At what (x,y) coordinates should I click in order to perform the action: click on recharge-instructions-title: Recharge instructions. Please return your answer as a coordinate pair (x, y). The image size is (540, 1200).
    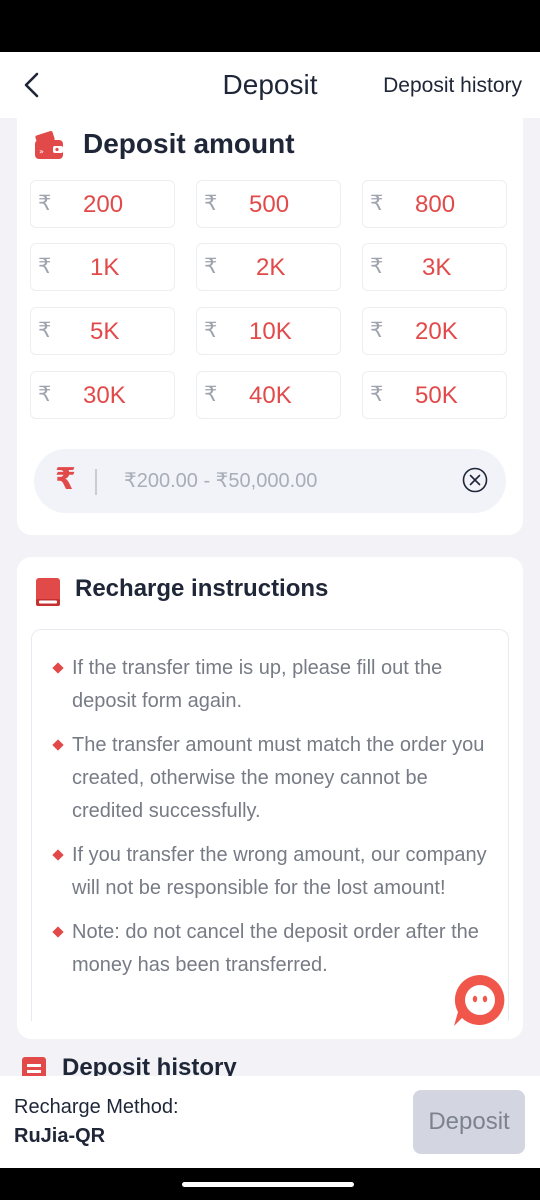
    Looking at the image, I should click on (202, 588).